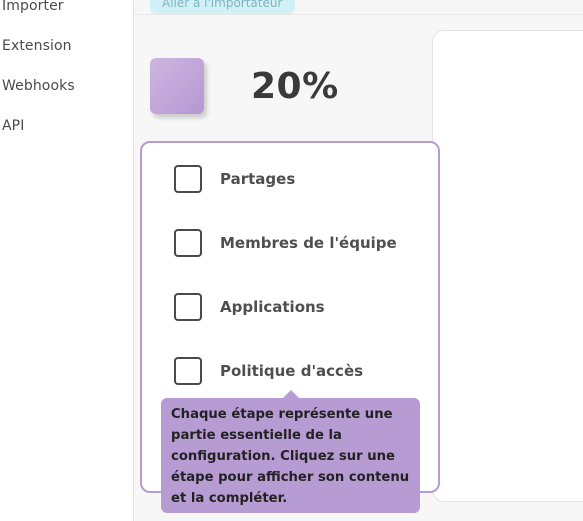 This screenshot has height=521, width=583. I want to click on top-divider, so click(358, 14).